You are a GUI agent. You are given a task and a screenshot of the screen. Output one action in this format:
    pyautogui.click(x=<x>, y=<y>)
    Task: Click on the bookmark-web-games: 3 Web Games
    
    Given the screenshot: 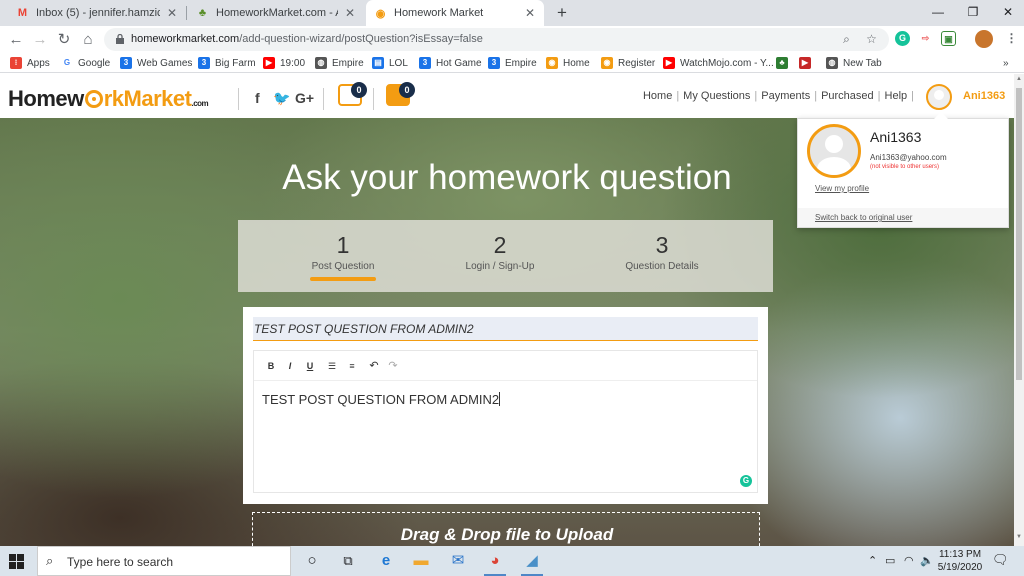 What is the action you would take?
    pyautogui.click(x=156, y=63)
    